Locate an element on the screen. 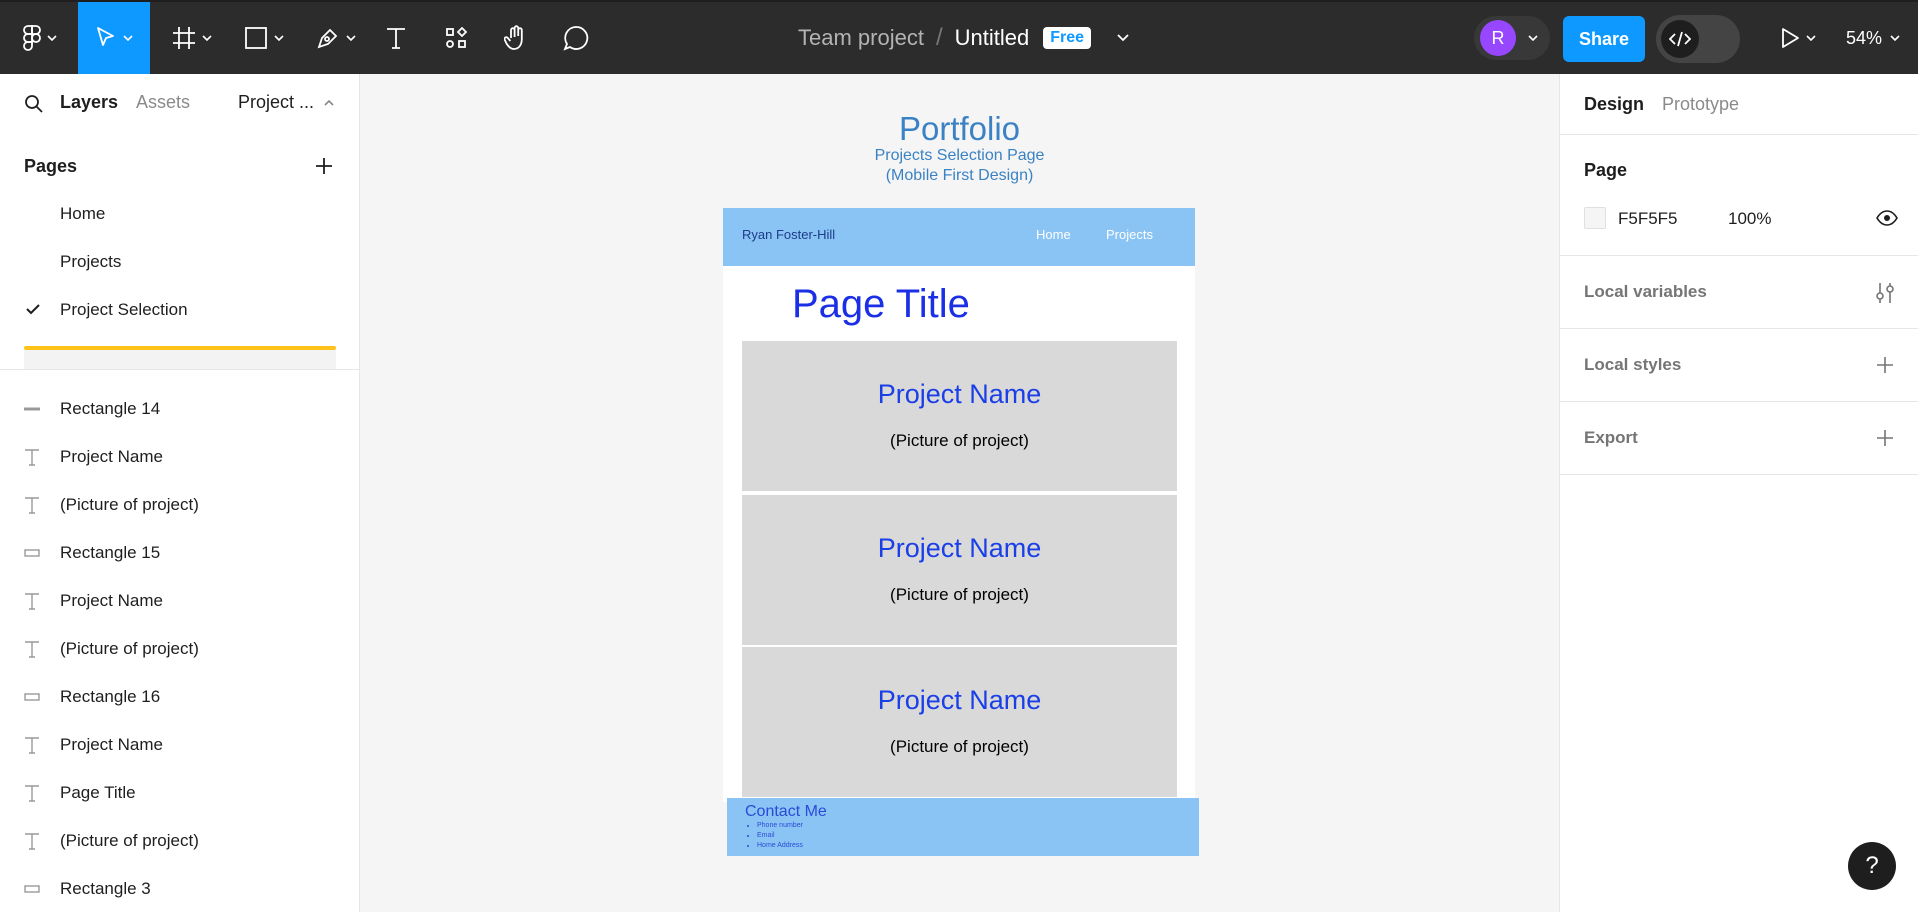  main-menu-button is located at coordinates (40, 38).